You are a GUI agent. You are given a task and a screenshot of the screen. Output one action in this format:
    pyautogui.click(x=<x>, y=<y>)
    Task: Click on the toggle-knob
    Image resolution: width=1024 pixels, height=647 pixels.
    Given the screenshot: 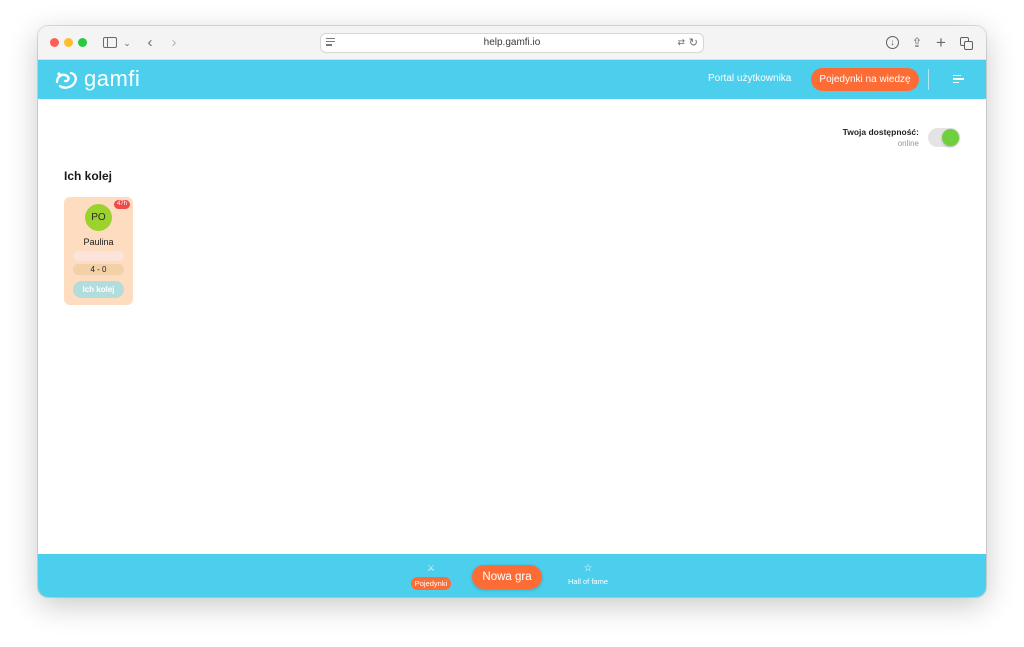 What is the action you would take?
    pyautogui.click(x=950, y=137)
    